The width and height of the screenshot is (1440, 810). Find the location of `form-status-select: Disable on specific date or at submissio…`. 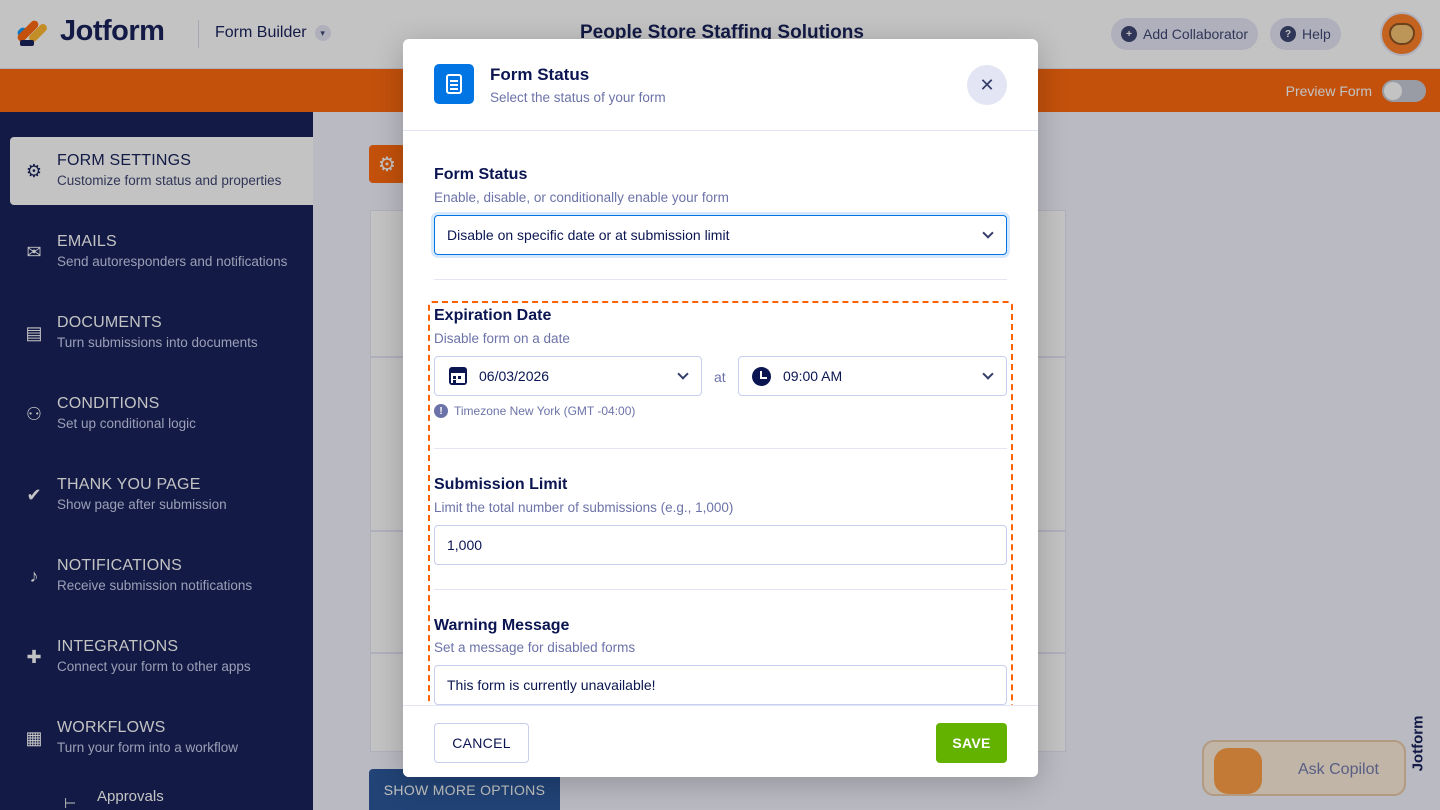

form-status-select: Disable on specific date or at submissio… is located at coordinates (720, 235).